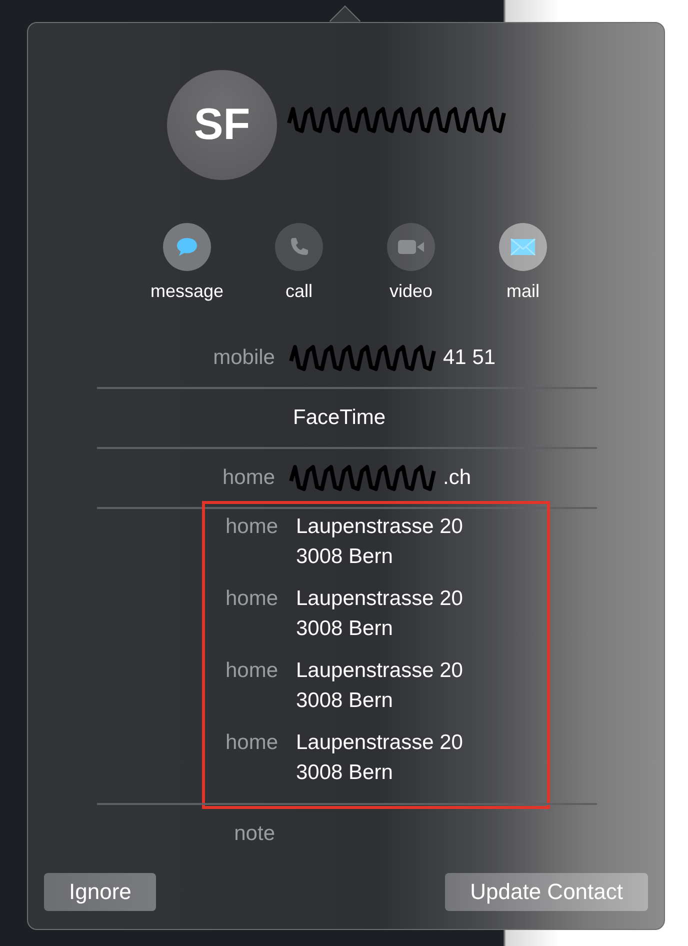  I want to click on phone-icon, so click(299, 247).